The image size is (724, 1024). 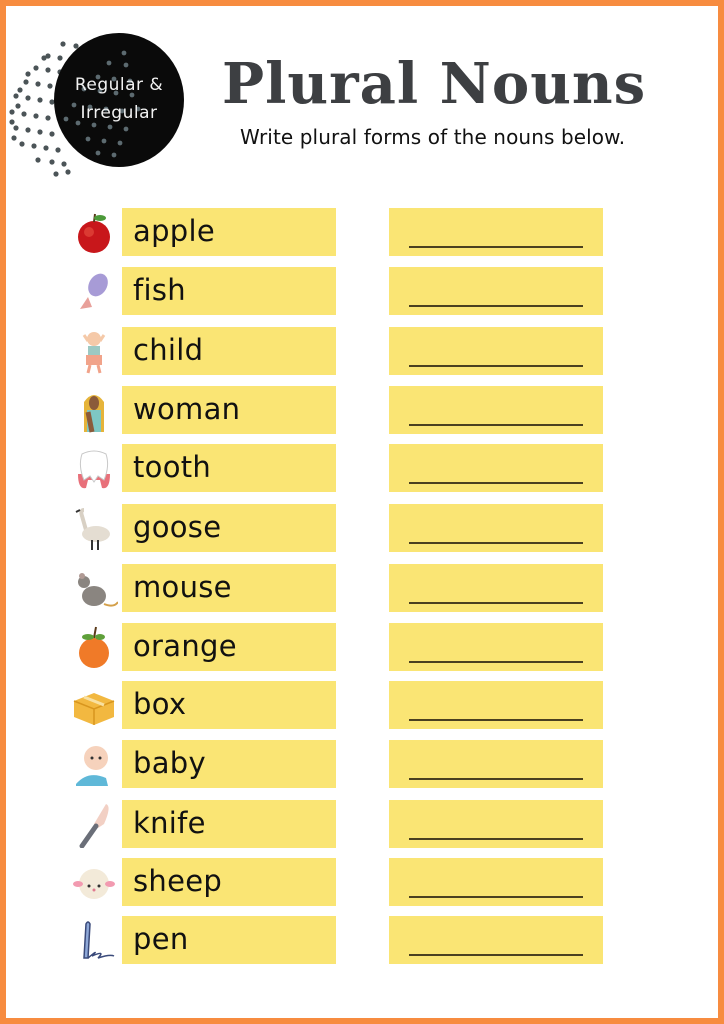 I want to click on noun-word: sheep, so click(x=178, y=881).